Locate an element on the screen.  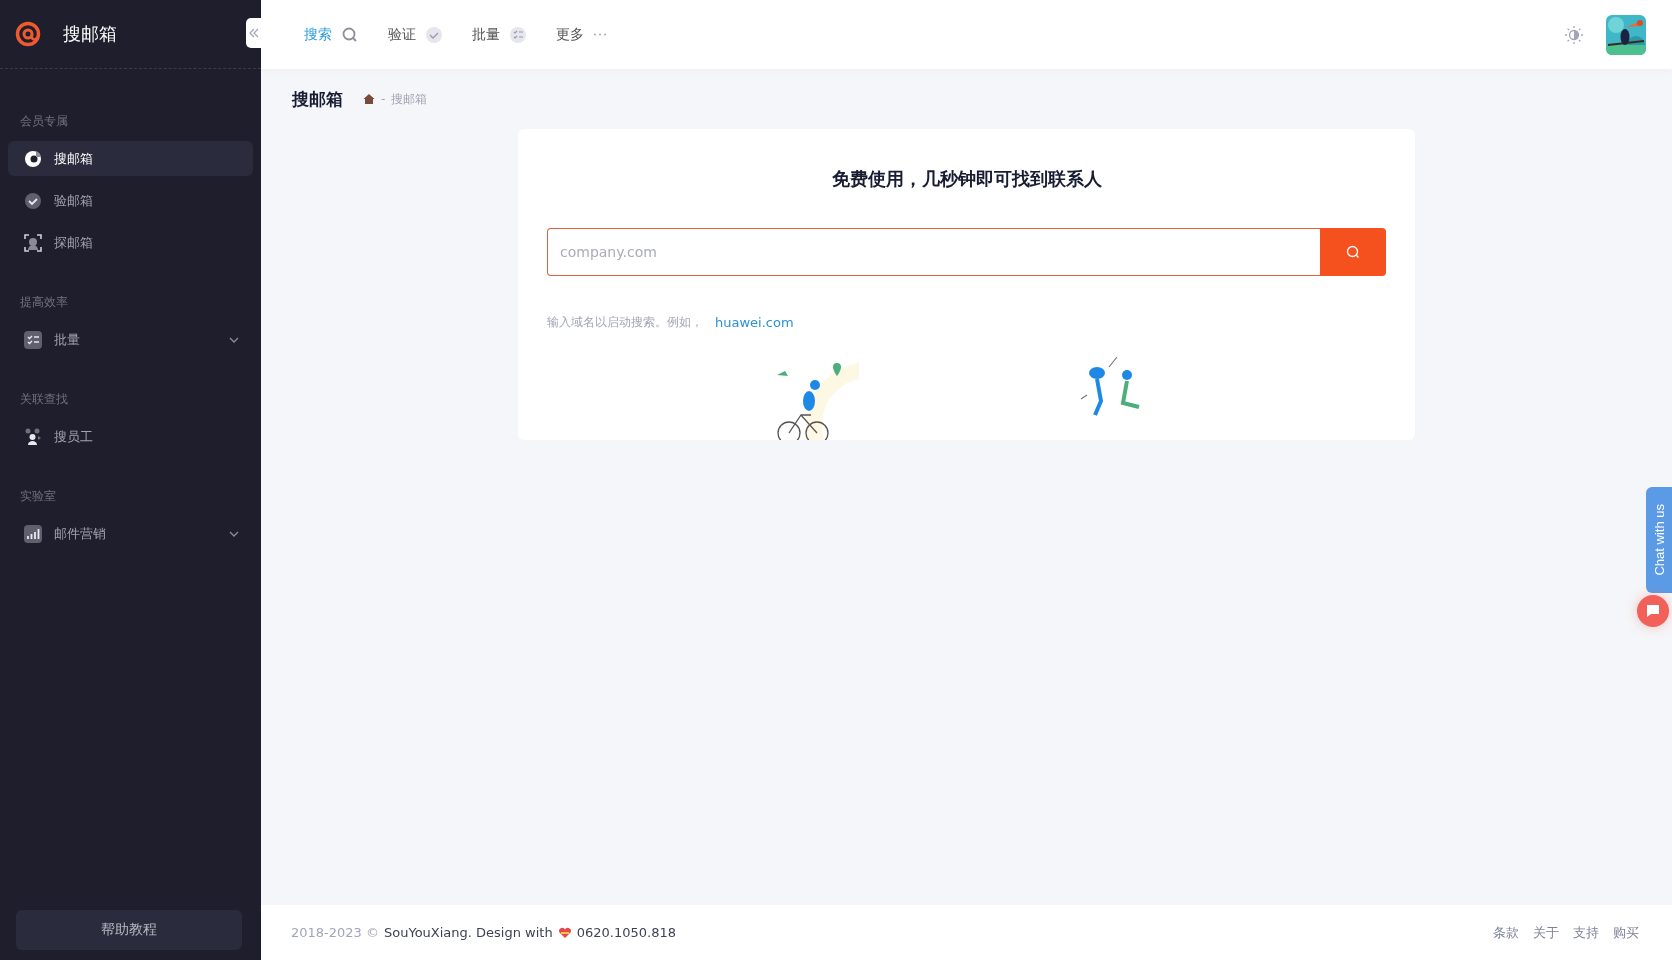
version-text: 0620.1050.818 is located at coordinates (626, 932).